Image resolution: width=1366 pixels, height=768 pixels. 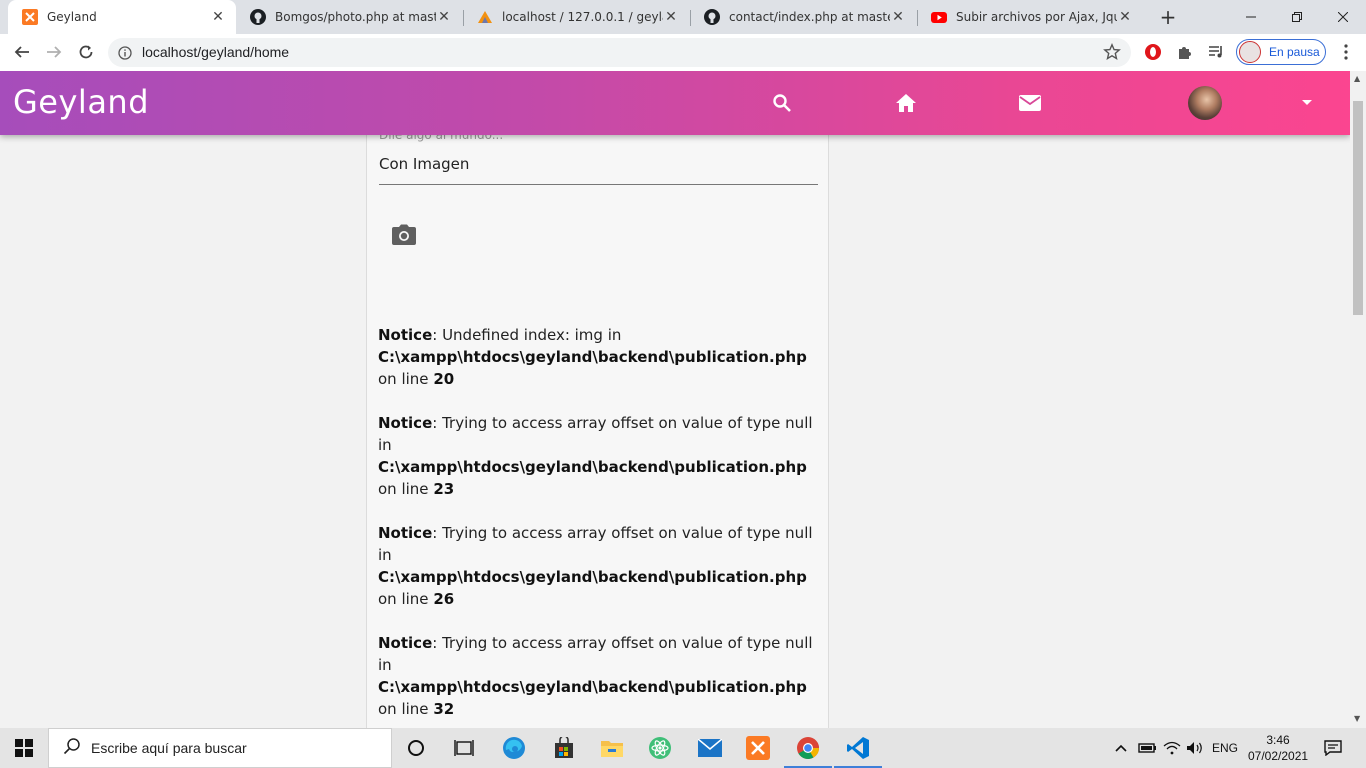 I want to click on tab-title: Geyland, so click(x=72, y=17).